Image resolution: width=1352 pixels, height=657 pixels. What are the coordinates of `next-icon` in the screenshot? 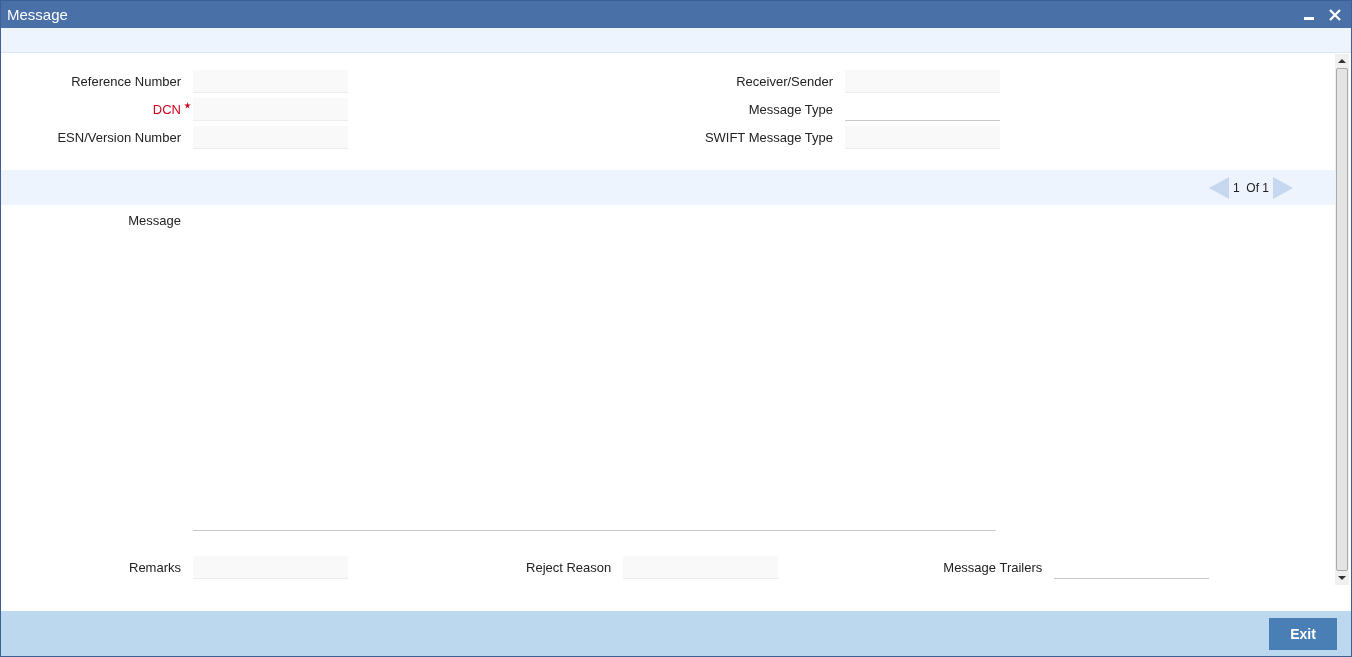 It's located at (1283, 187).